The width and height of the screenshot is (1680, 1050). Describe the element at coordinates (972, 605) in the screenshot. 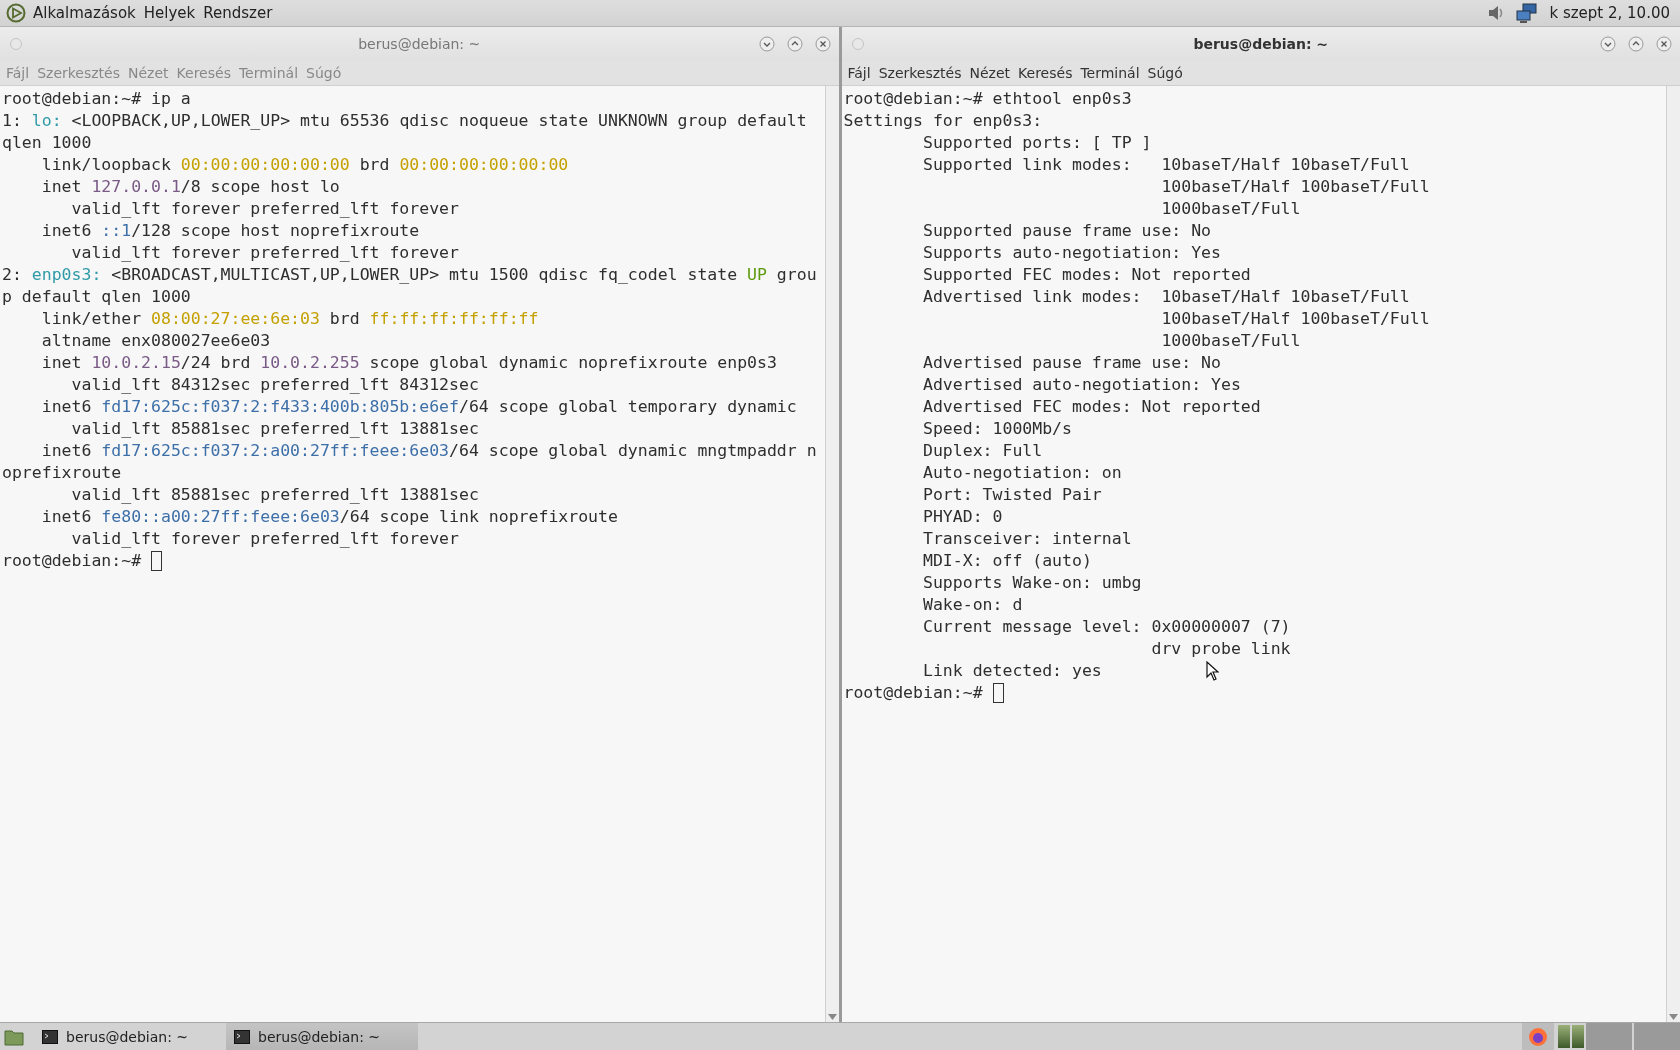

I see `terminal-line: Wake-on: d` at that location.